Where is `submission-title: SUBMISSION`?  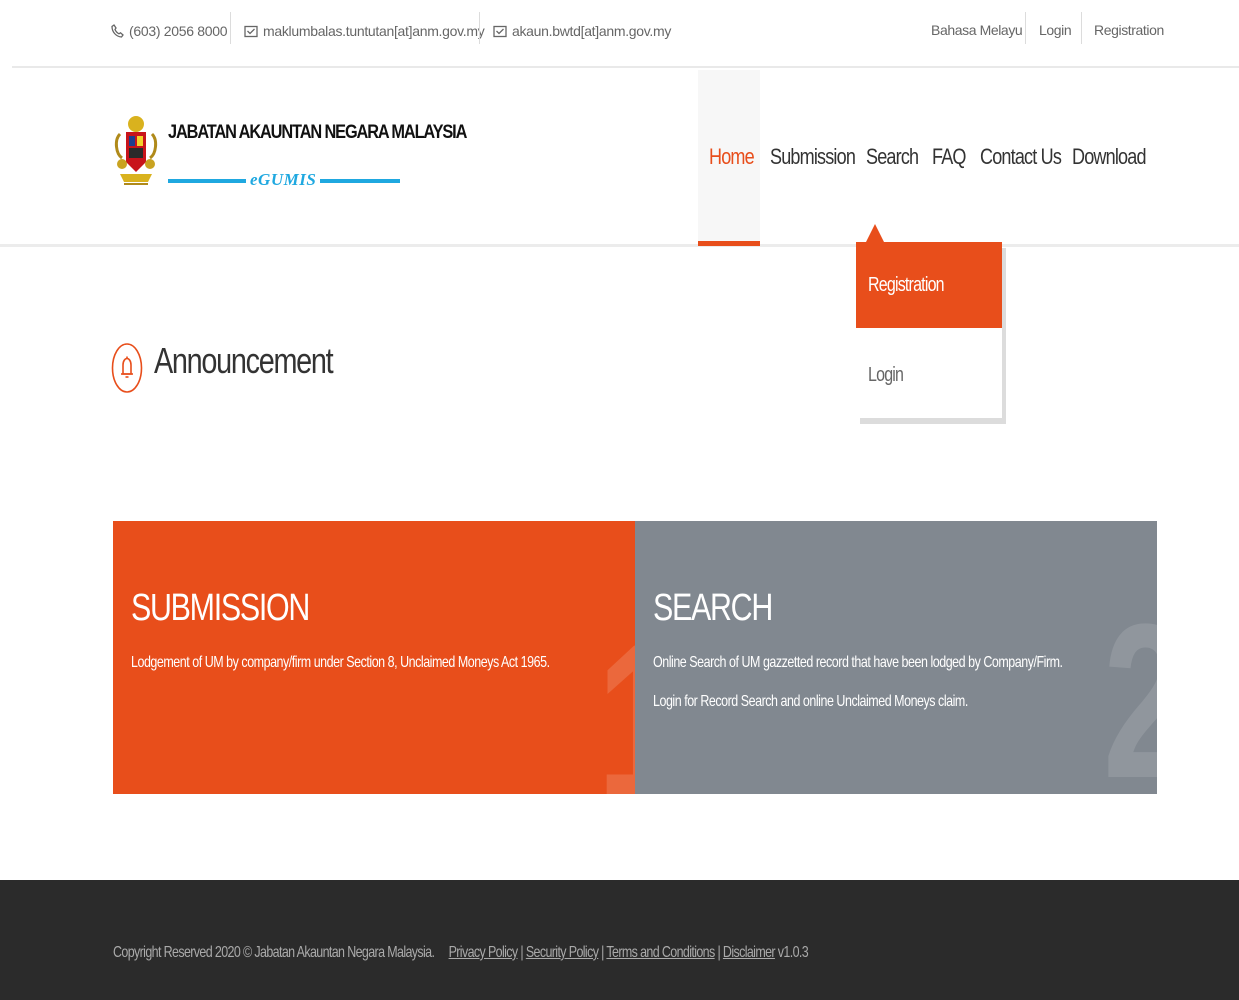
submission-title: SUBMISSION is located at coordinates (220, 608).